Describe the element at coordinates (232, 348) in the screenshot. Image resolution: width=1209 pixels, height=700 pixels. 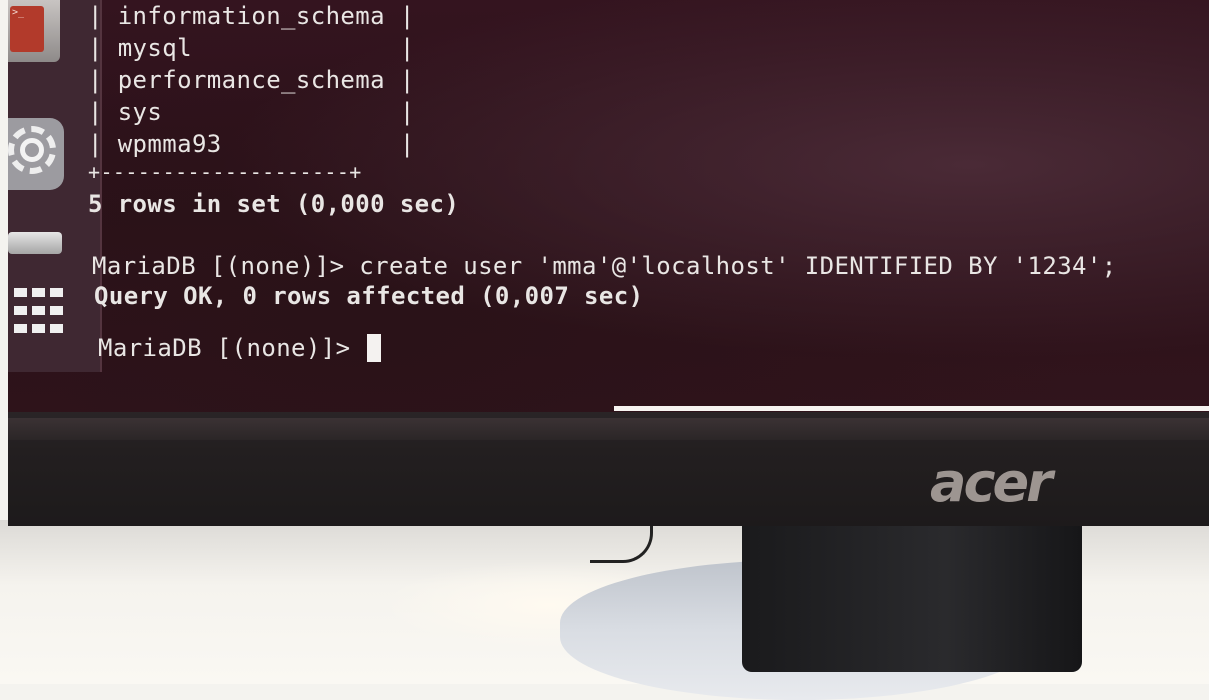
I see `prompt-text: MariaDB [(none)]>` at that location.